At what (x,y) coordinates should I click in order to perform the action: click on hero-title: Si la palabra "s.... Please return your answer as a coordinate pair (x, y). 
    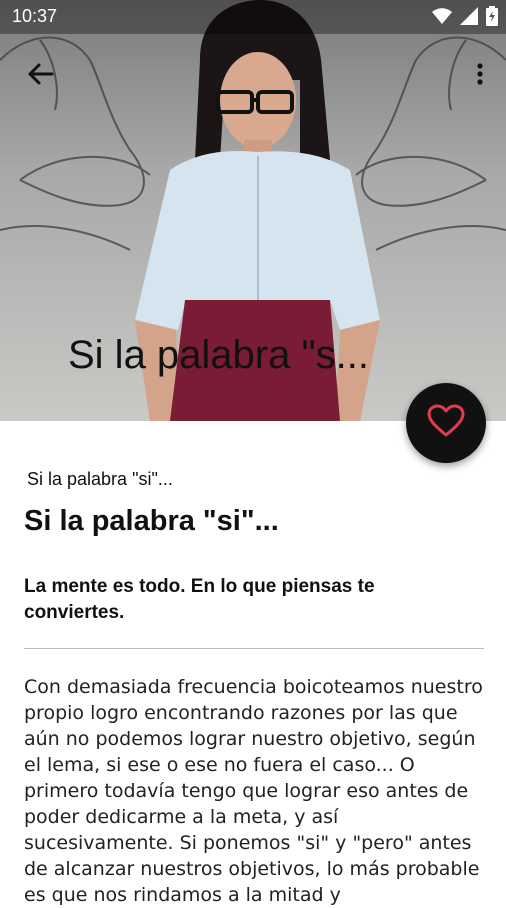
    Looking at the image, I should click on (219, 355).